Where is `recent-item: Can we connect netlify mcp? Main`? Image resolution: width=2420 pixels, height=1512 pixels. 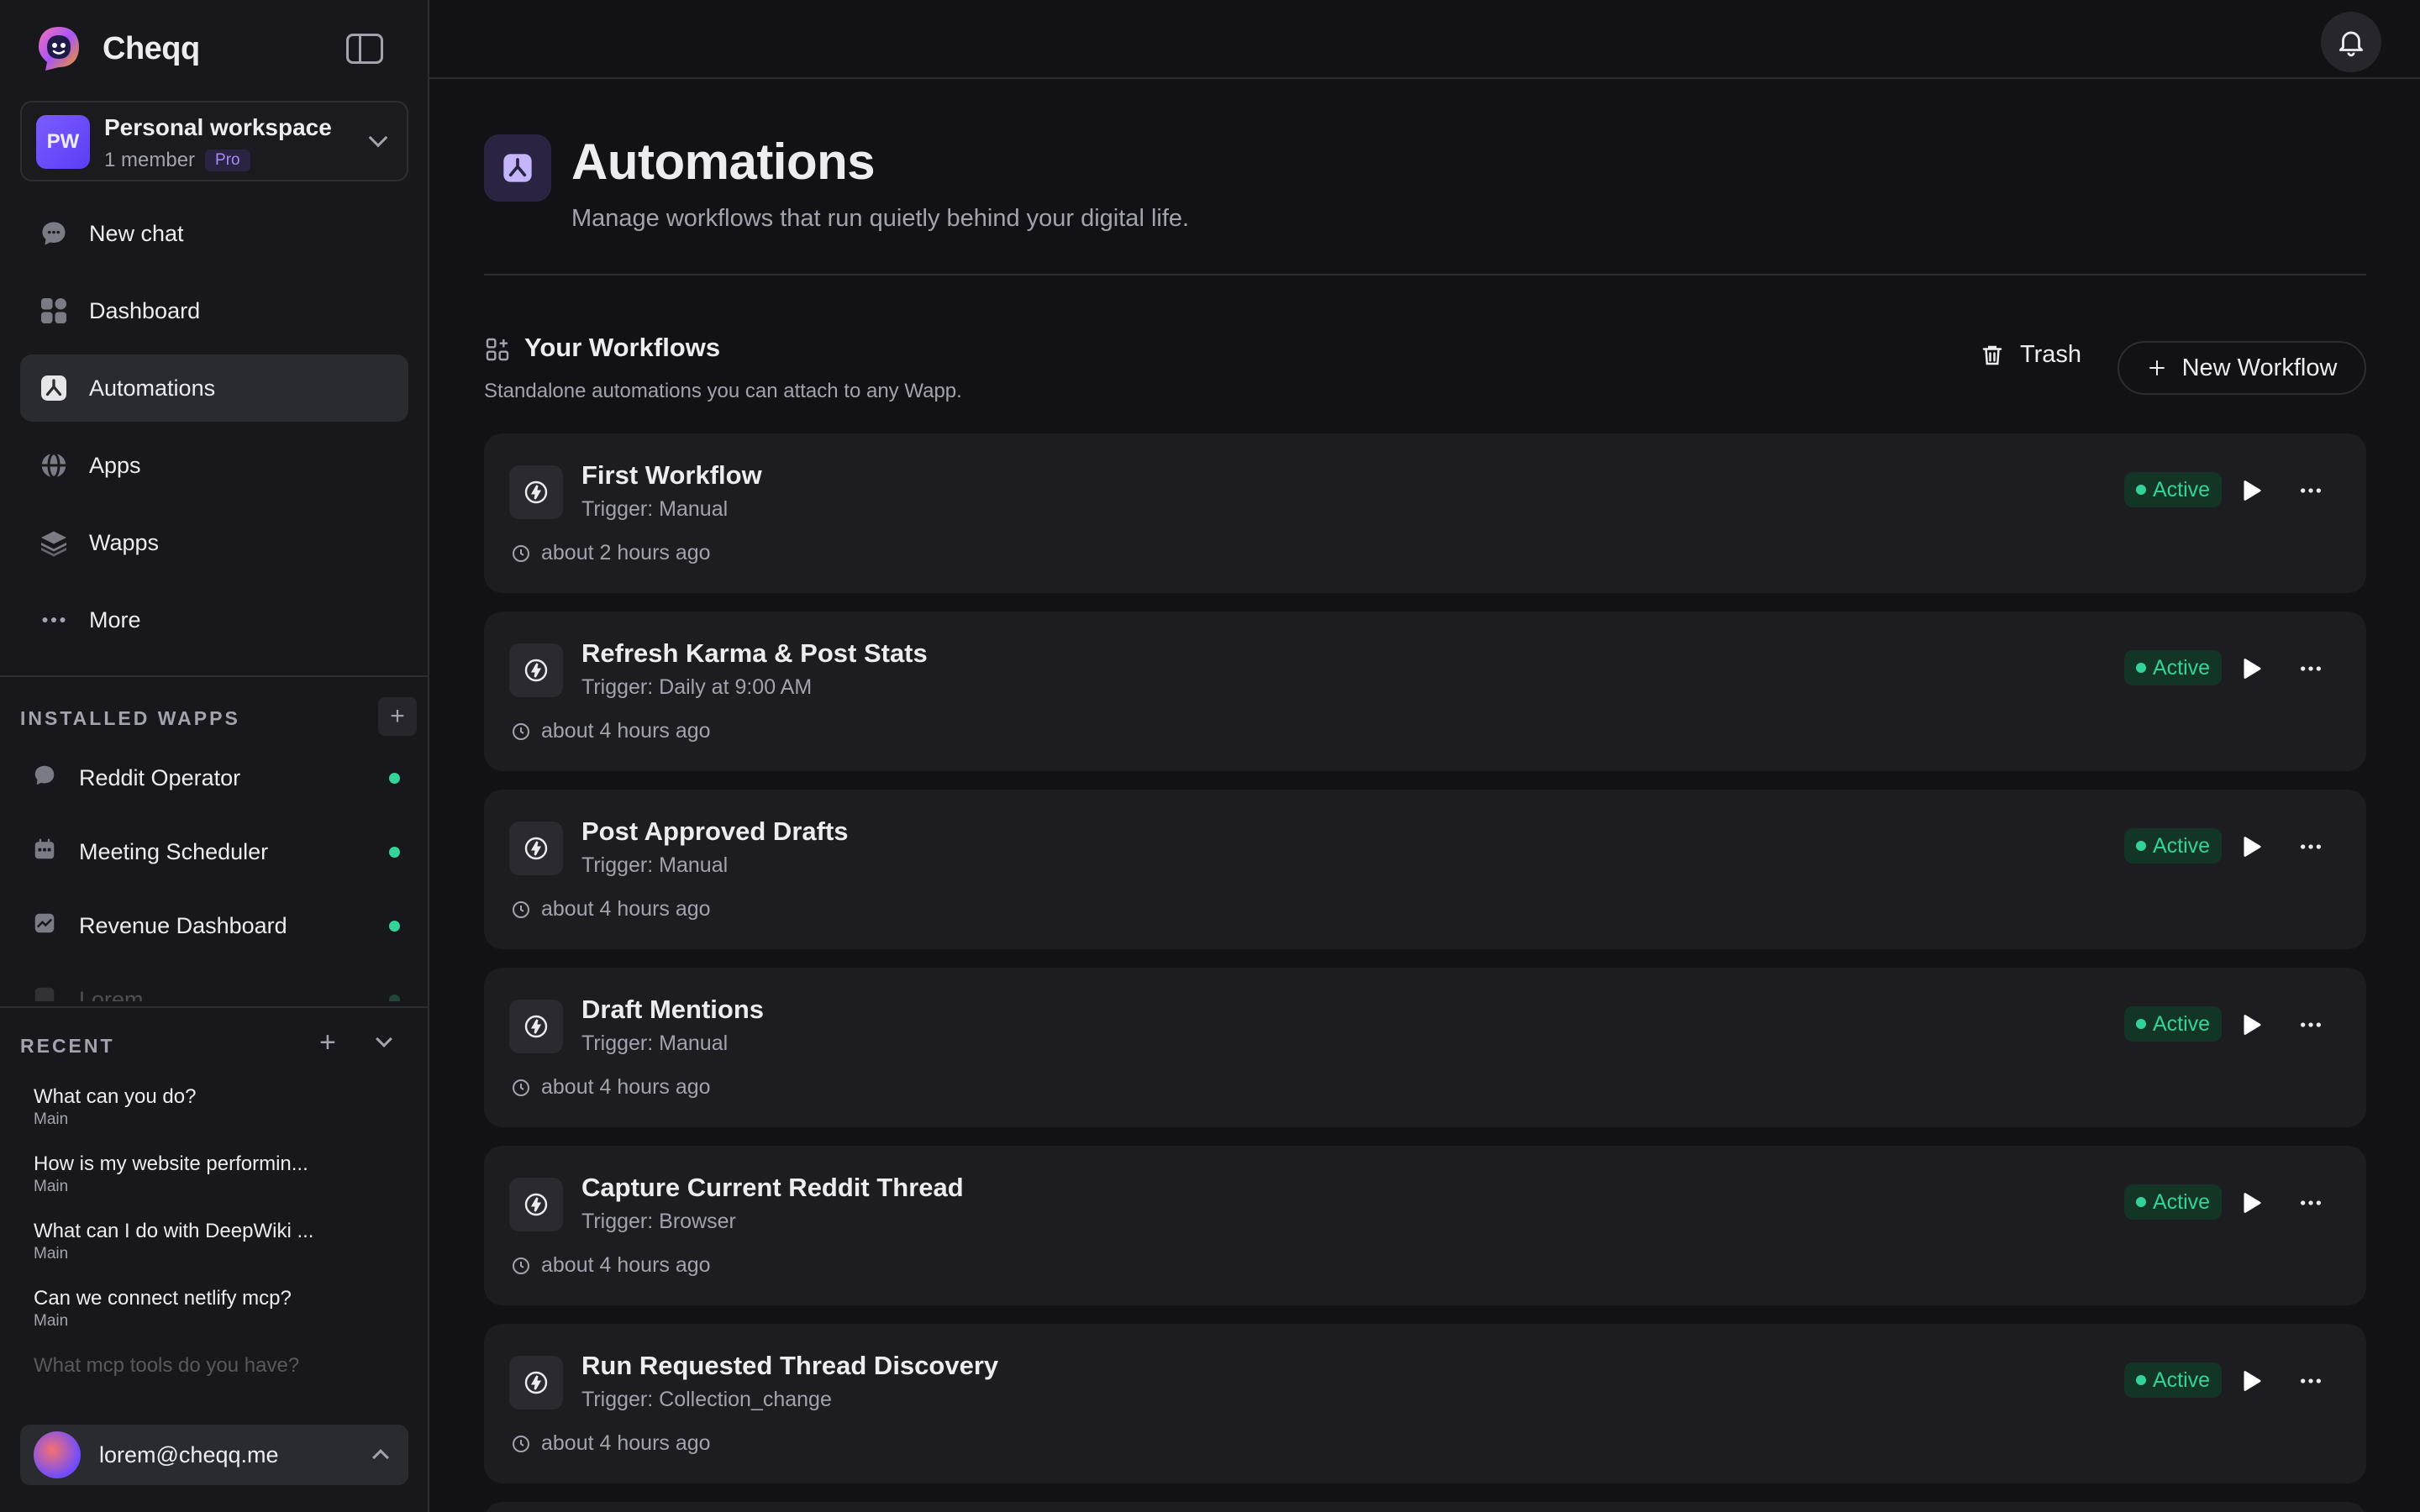
recent-item: Can we connect netlify mcp? Main is located at coordinates (210, 1318).